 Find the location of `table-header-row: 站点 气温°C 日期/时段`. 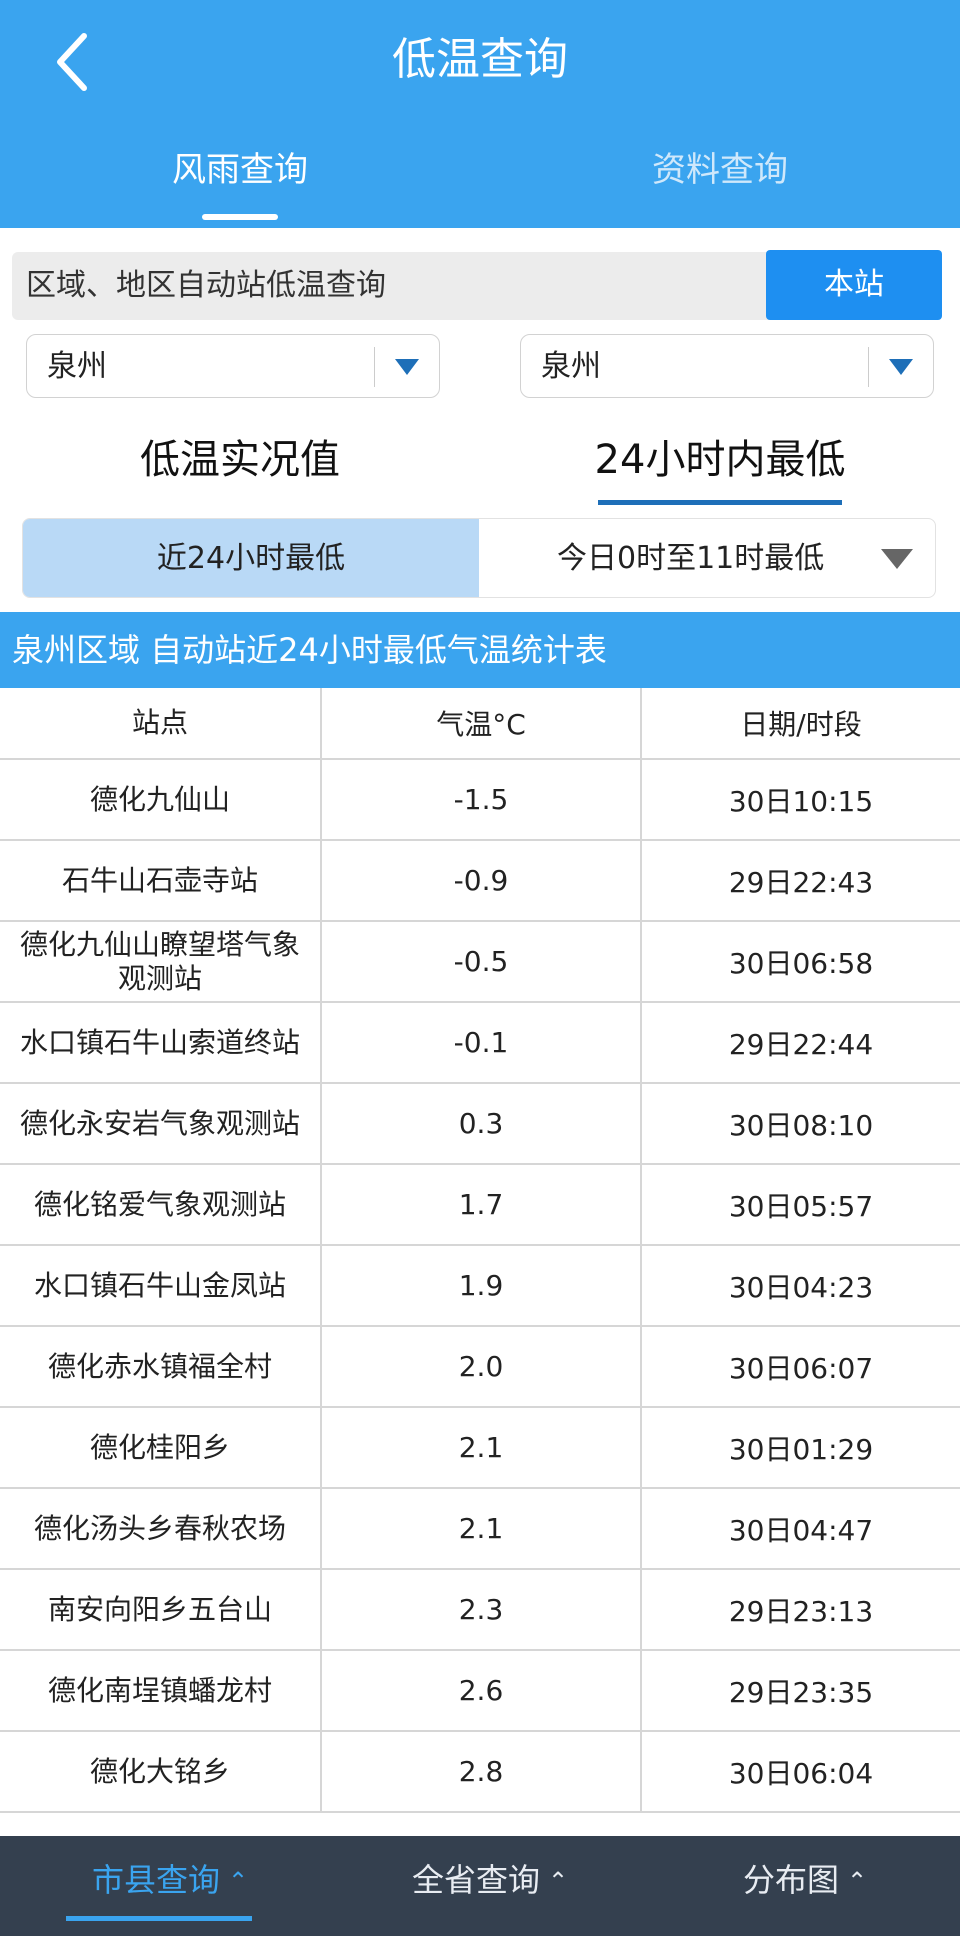

table-header-row: 站点 气温°C 日期/时段 is located at coordinates (480, 724).